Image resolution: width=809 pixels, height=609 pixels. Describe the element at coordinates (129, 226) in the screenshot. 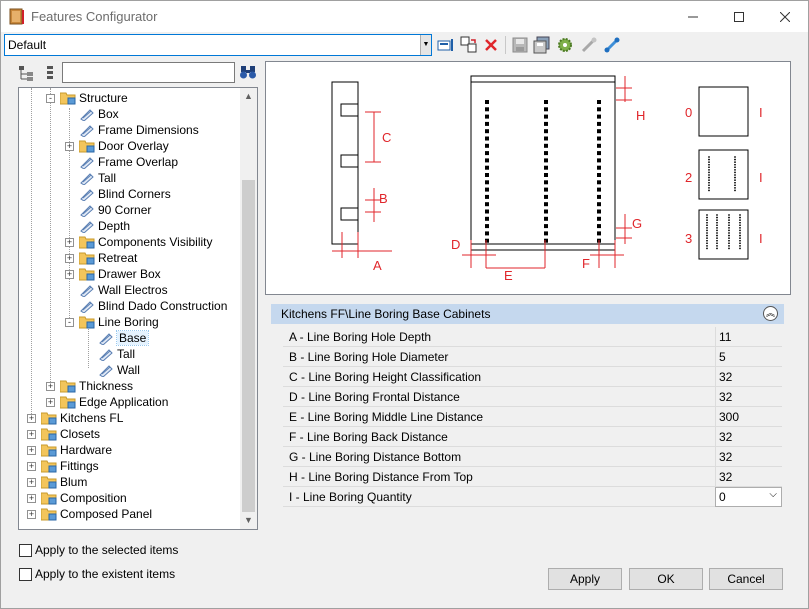

I see `tree-node: Depth` at that location.